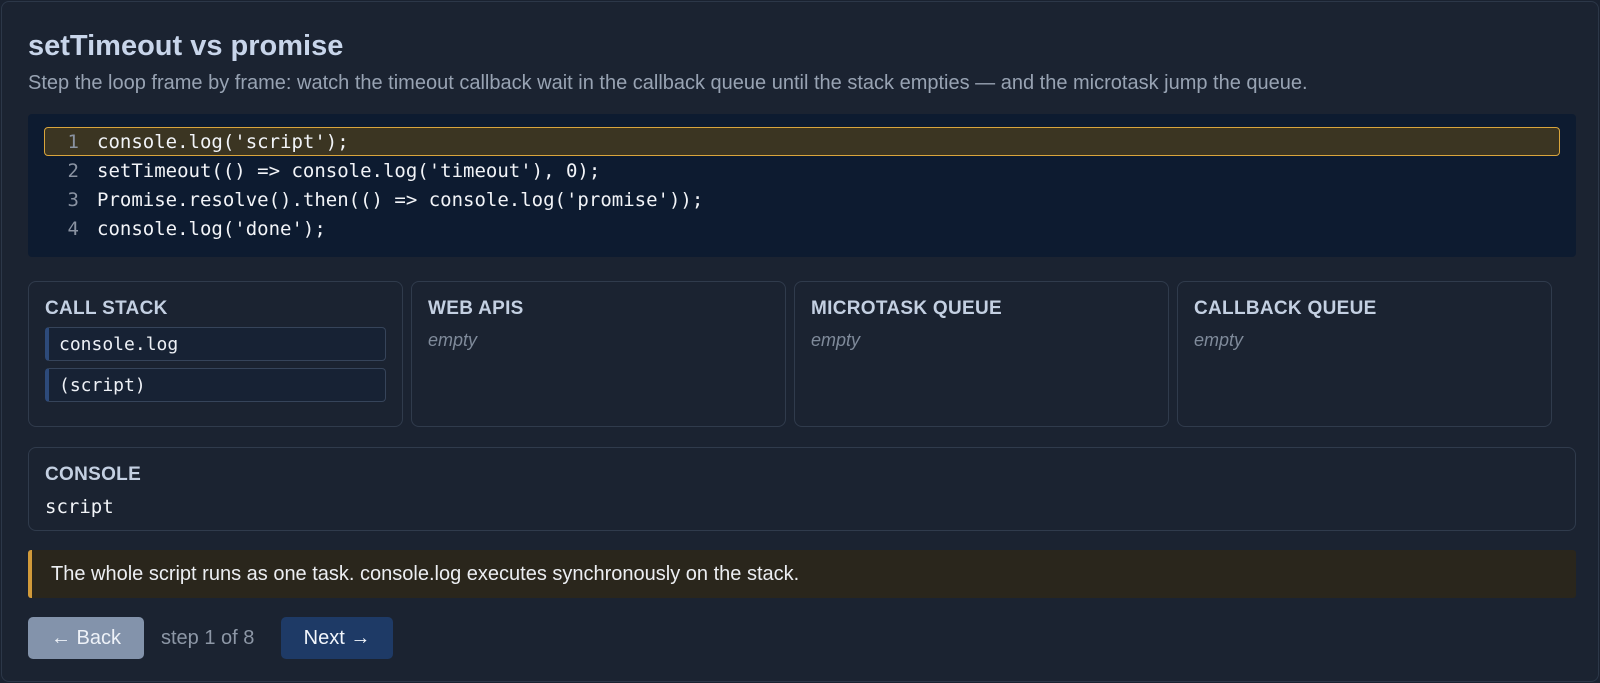 The image size is (1600, 683). Describe the element at coordinates (93, 474) in the screenshot. I see `console-title: CONSOLE` at that location.